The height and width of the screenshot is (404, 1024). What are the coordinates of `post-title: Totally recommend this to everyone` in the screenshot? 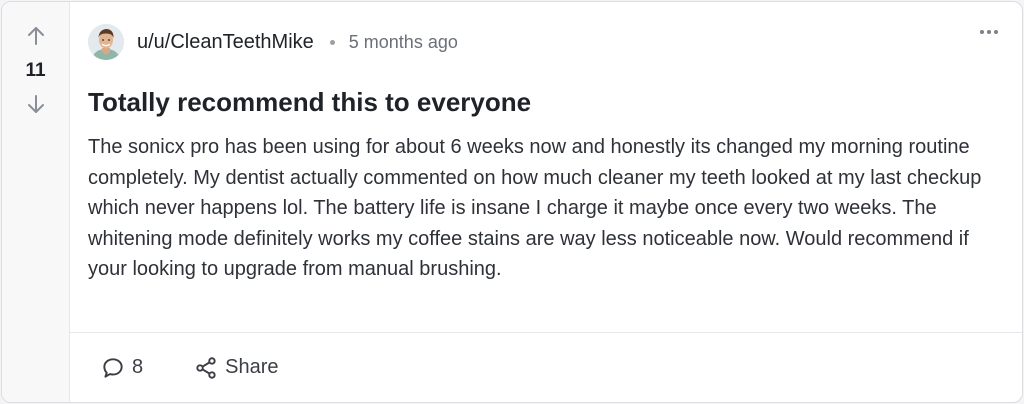 It's located at (555, 102).